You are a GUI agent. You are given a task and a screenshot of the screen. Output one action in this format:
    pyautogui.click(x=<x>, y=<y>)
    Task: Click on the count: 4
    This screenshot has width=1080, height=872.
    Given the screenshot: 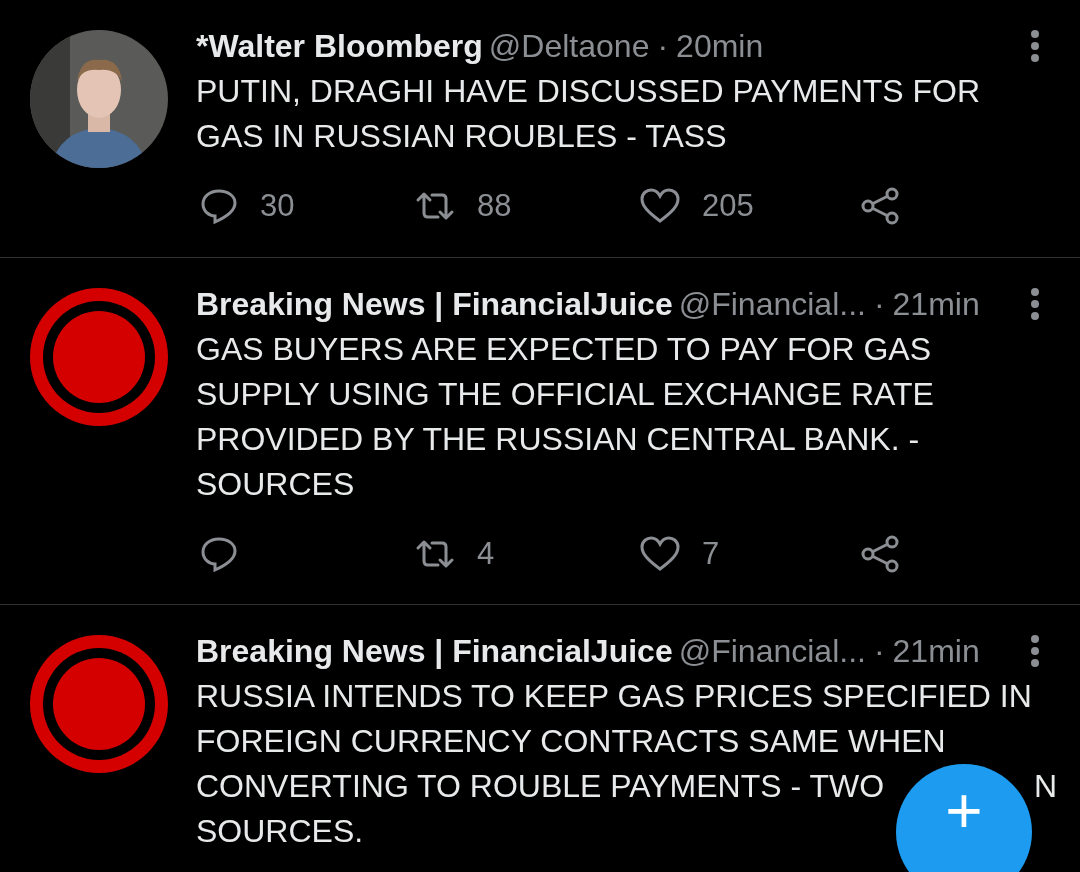 What is the action you would take?
    pyautogui.click(x=486, y=553)
    